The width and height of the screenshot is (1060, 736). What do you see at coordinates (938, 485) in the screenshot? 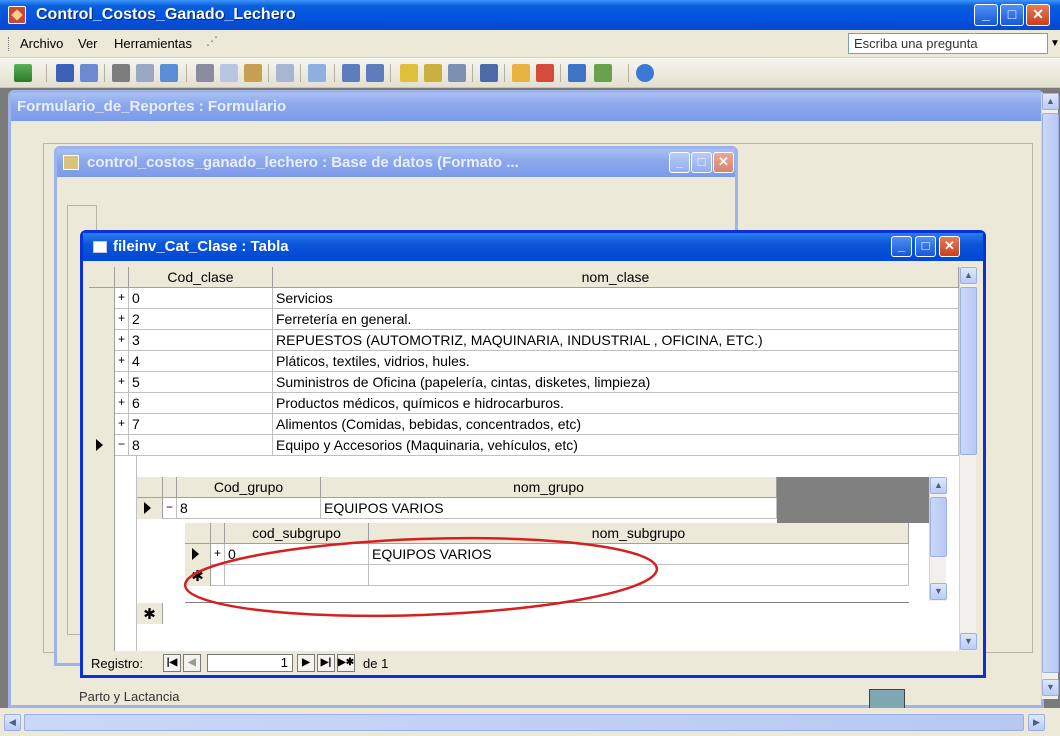
I see `sub-scroll-up-button: ▲` at bounding box center [938, 485].